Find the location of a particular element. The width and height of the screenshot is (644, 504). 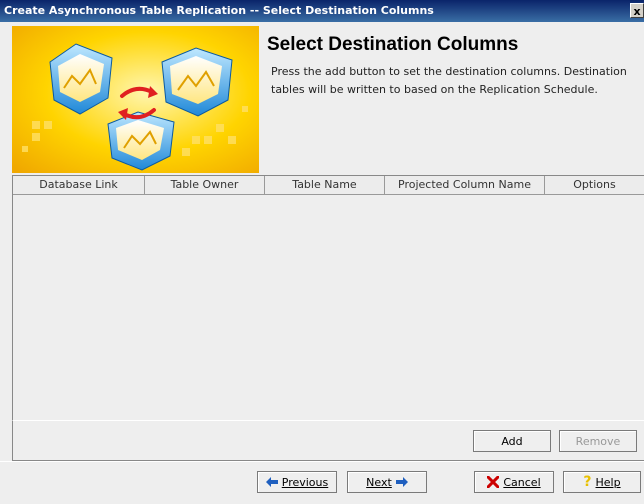

page-title: Select Destination Columns is located at coordinates (393, 44).